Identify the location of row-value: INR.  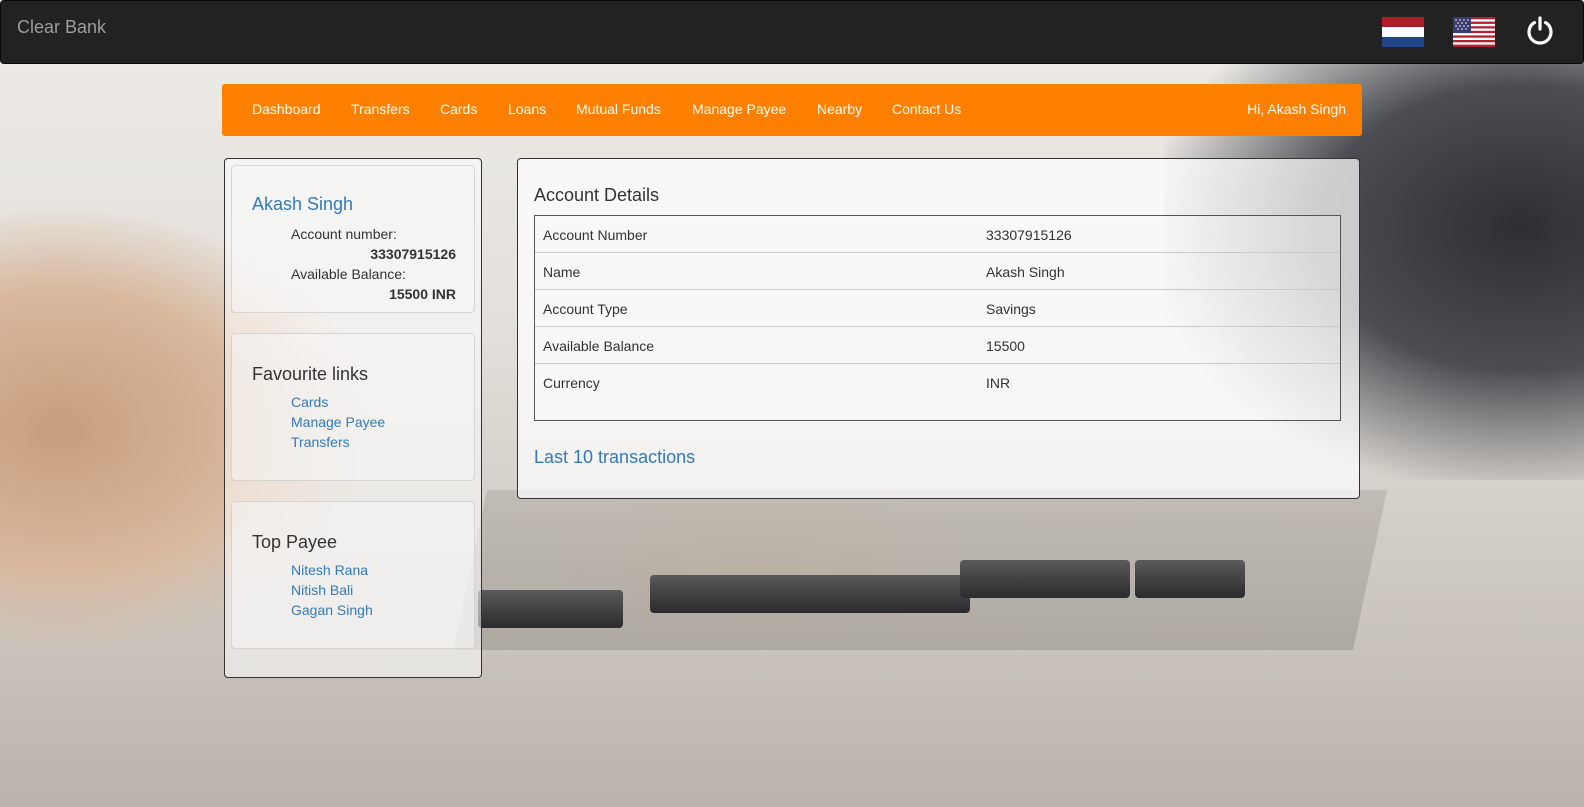
(998, 383).